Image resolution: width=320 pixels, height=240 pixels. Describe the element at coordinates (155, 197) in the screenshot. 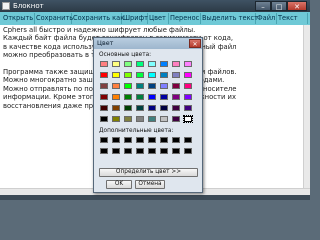

I see `taskbar-strip` at that location.